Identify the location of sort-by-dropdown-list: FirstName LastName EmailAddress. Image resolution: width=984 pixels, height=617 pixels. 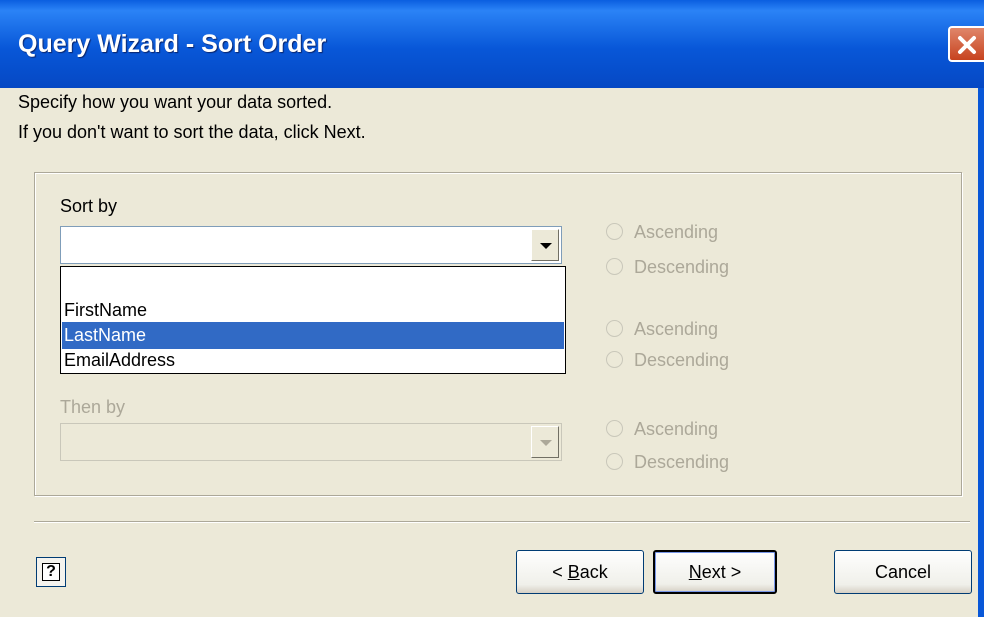
(313, 320).